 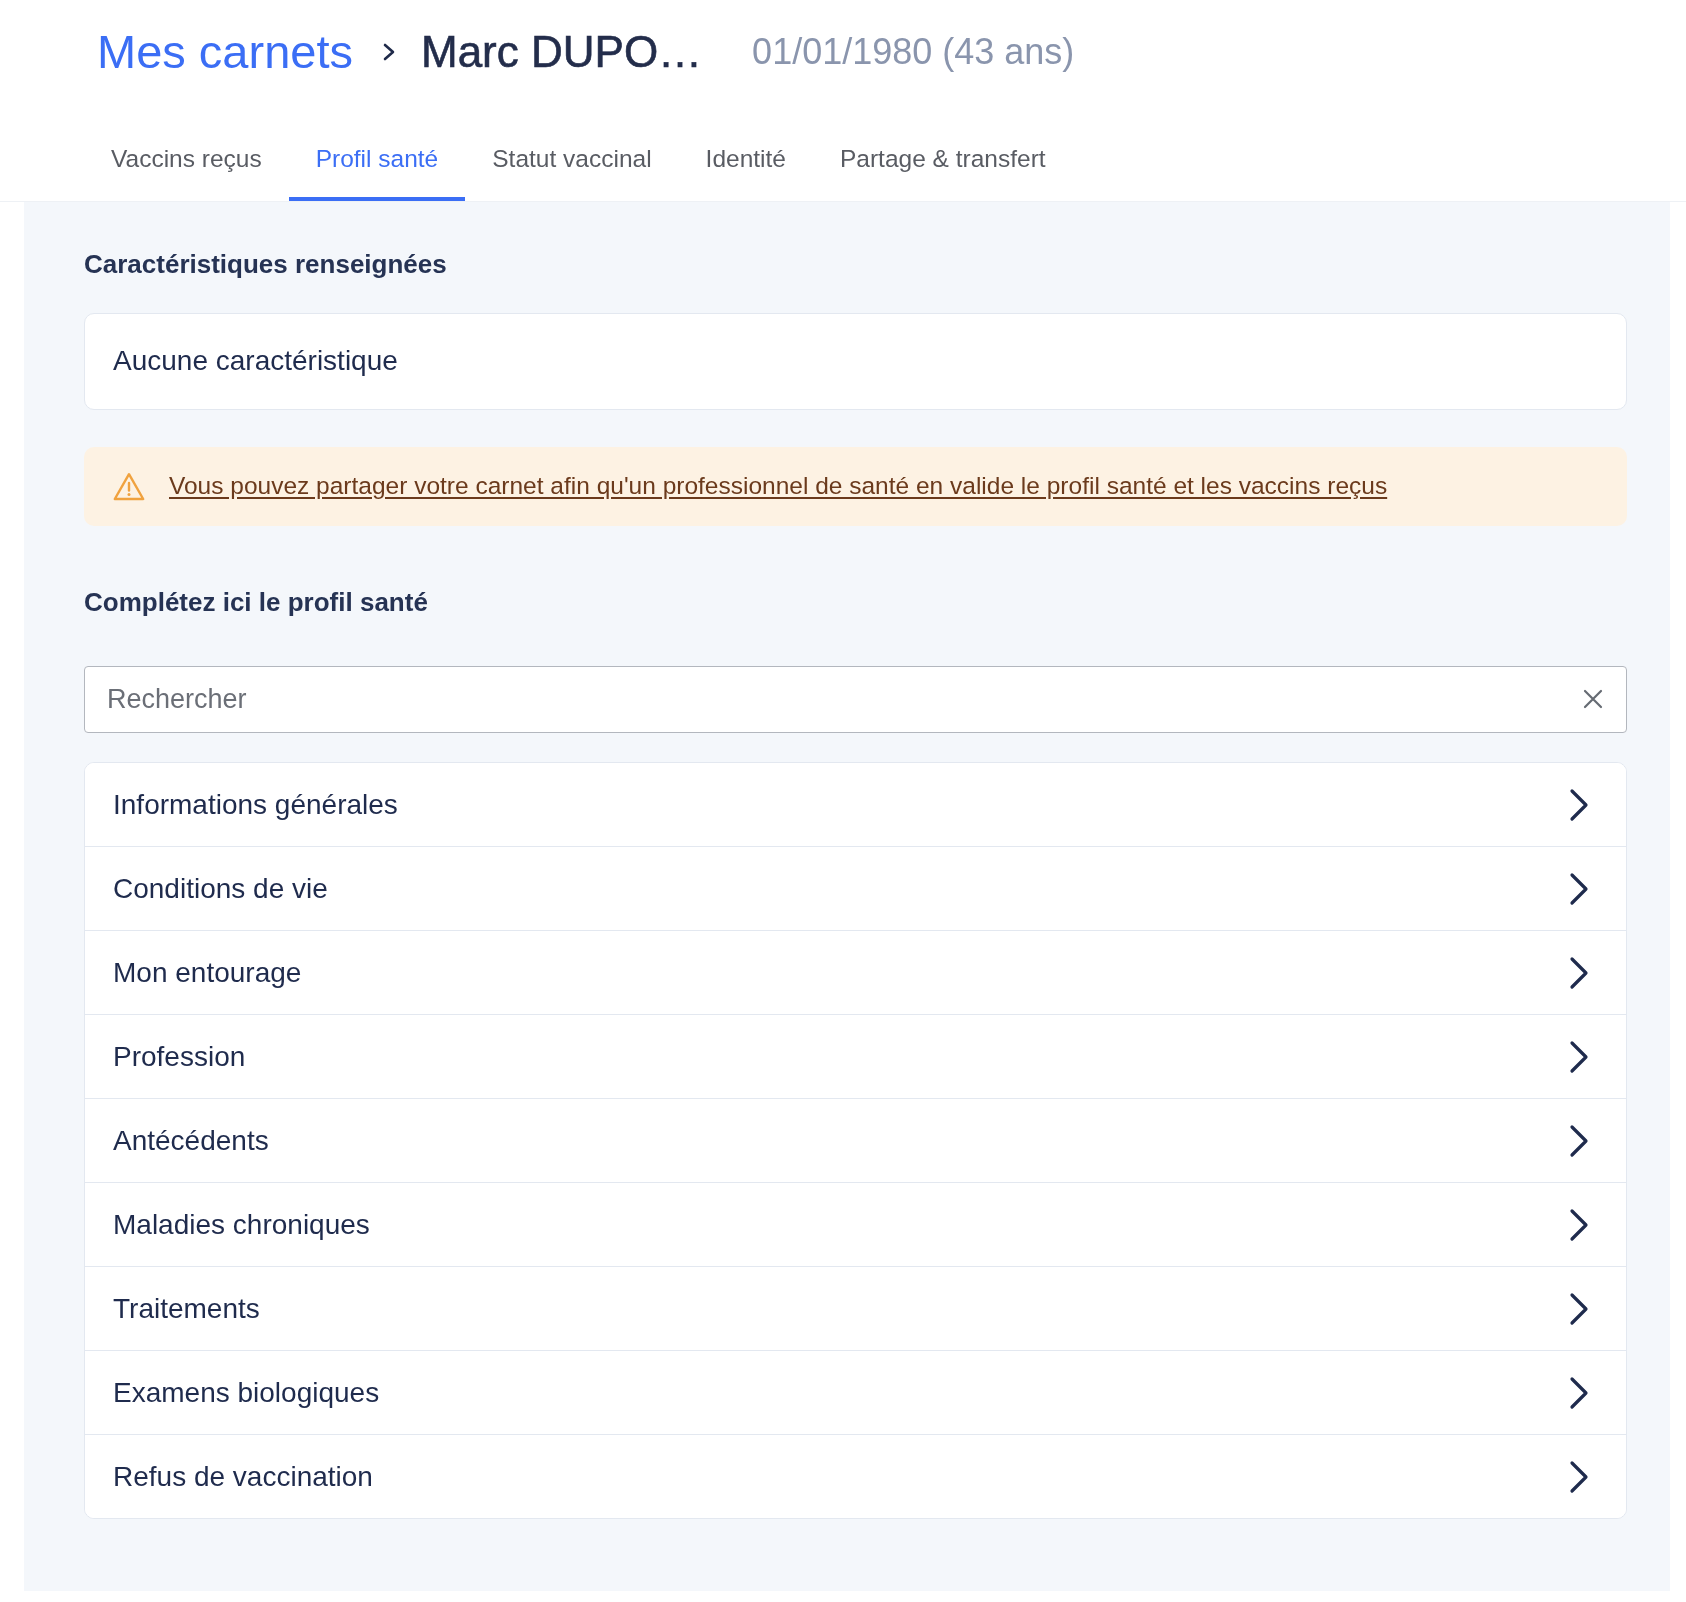 What do you see at coordinates (855, 1476) in the screenshot?
I see `category-item: Refus de vaccination` at bounding box center [855, 1476].